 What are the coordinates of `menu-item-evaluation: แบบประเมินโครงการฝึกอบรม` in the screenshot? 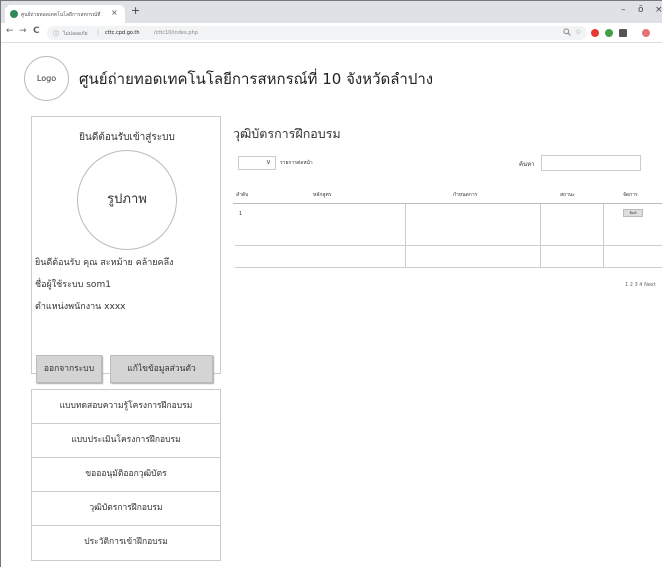 It's located at (126, 441).